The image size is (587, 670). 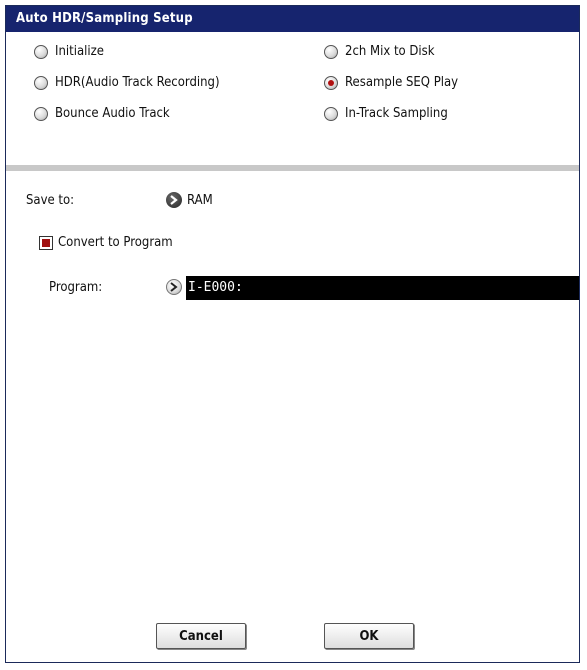 I want to click on radio-hdr-audio-track-recording: HDR(Audio Track Recording), so click(x=127, y=82).